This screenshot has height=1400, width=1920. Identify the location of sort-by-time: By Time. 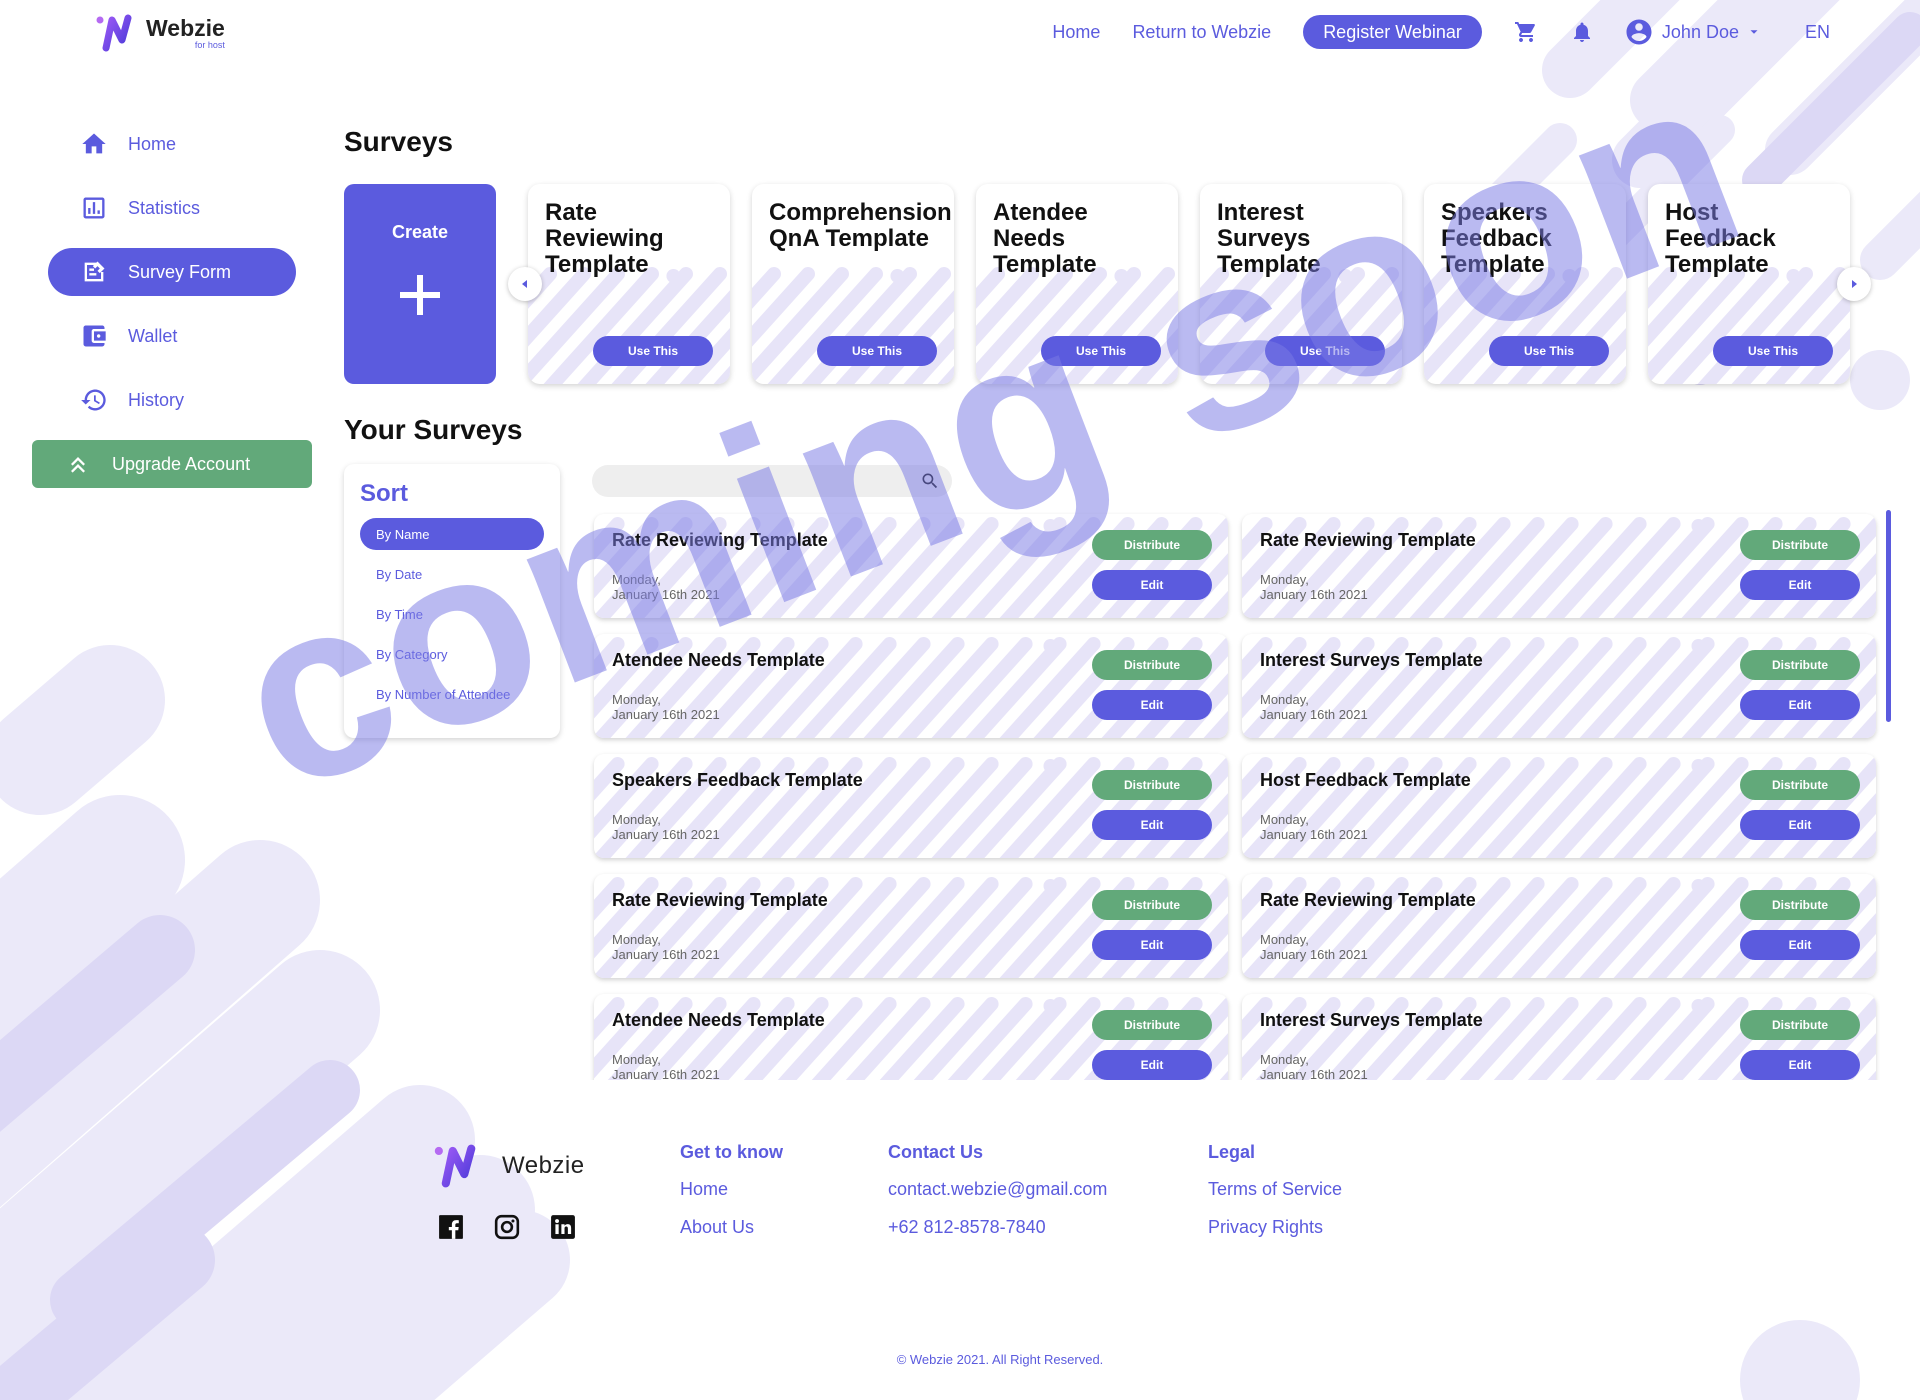
(452, 614).